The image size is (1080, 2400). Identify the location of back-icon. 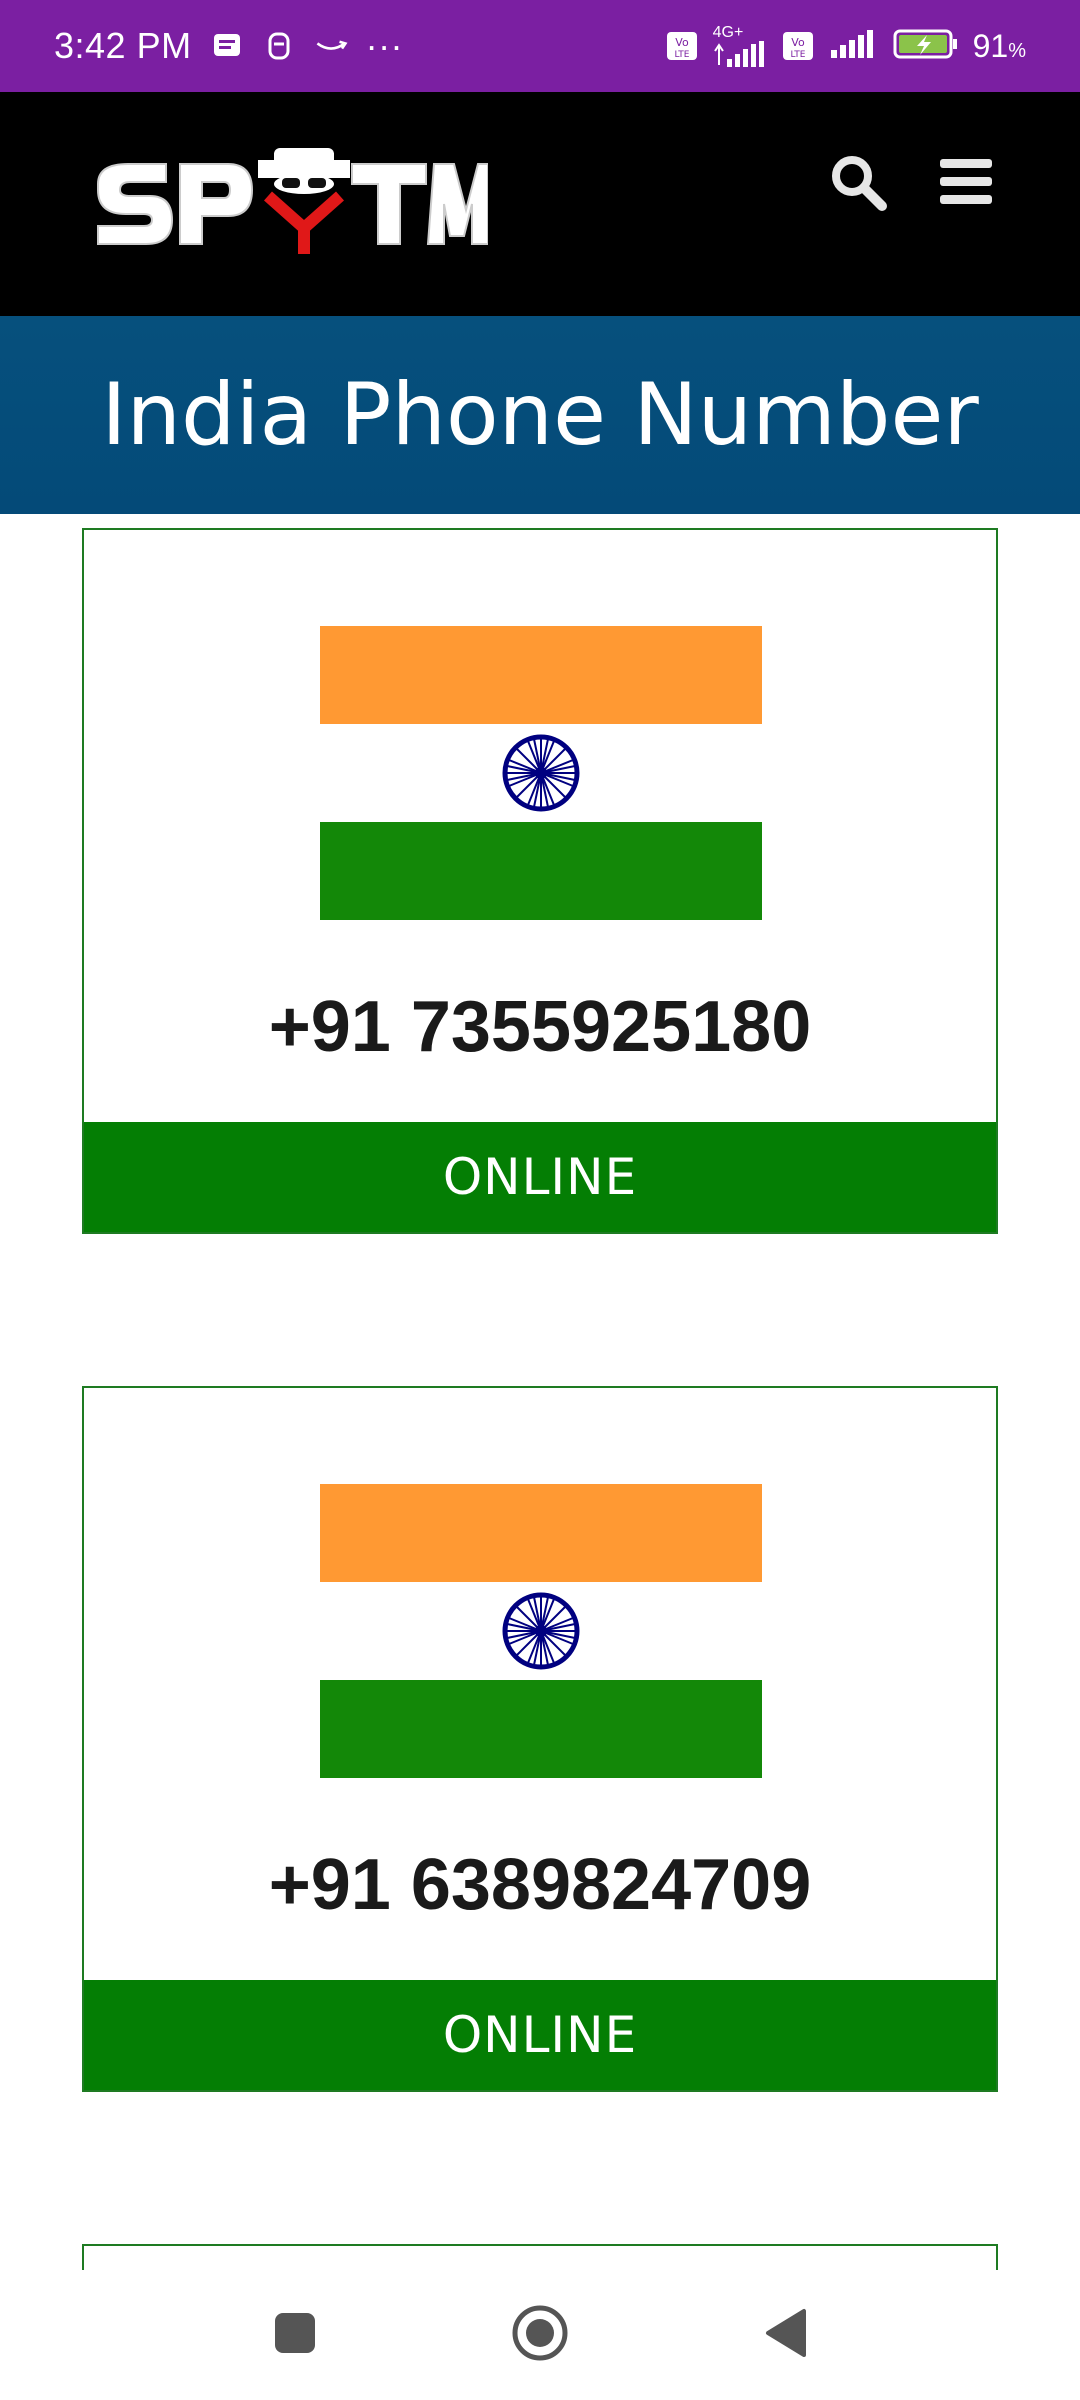
(785, 2335).